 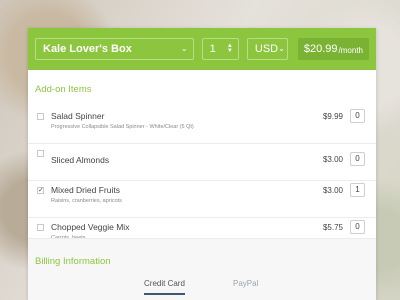 I want to click on up-down-arrows-icon: ▲ ▼, so click(x=229, y=48).